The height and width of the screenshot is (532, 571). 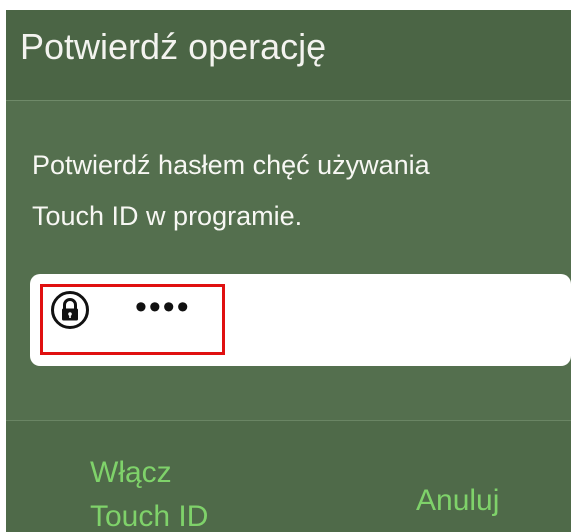 What do you see at coordinates (149, 516) in the screenshot?
I see `enable-touch-id-label-line-2: Touch ID` at bounding box center [149, 516].